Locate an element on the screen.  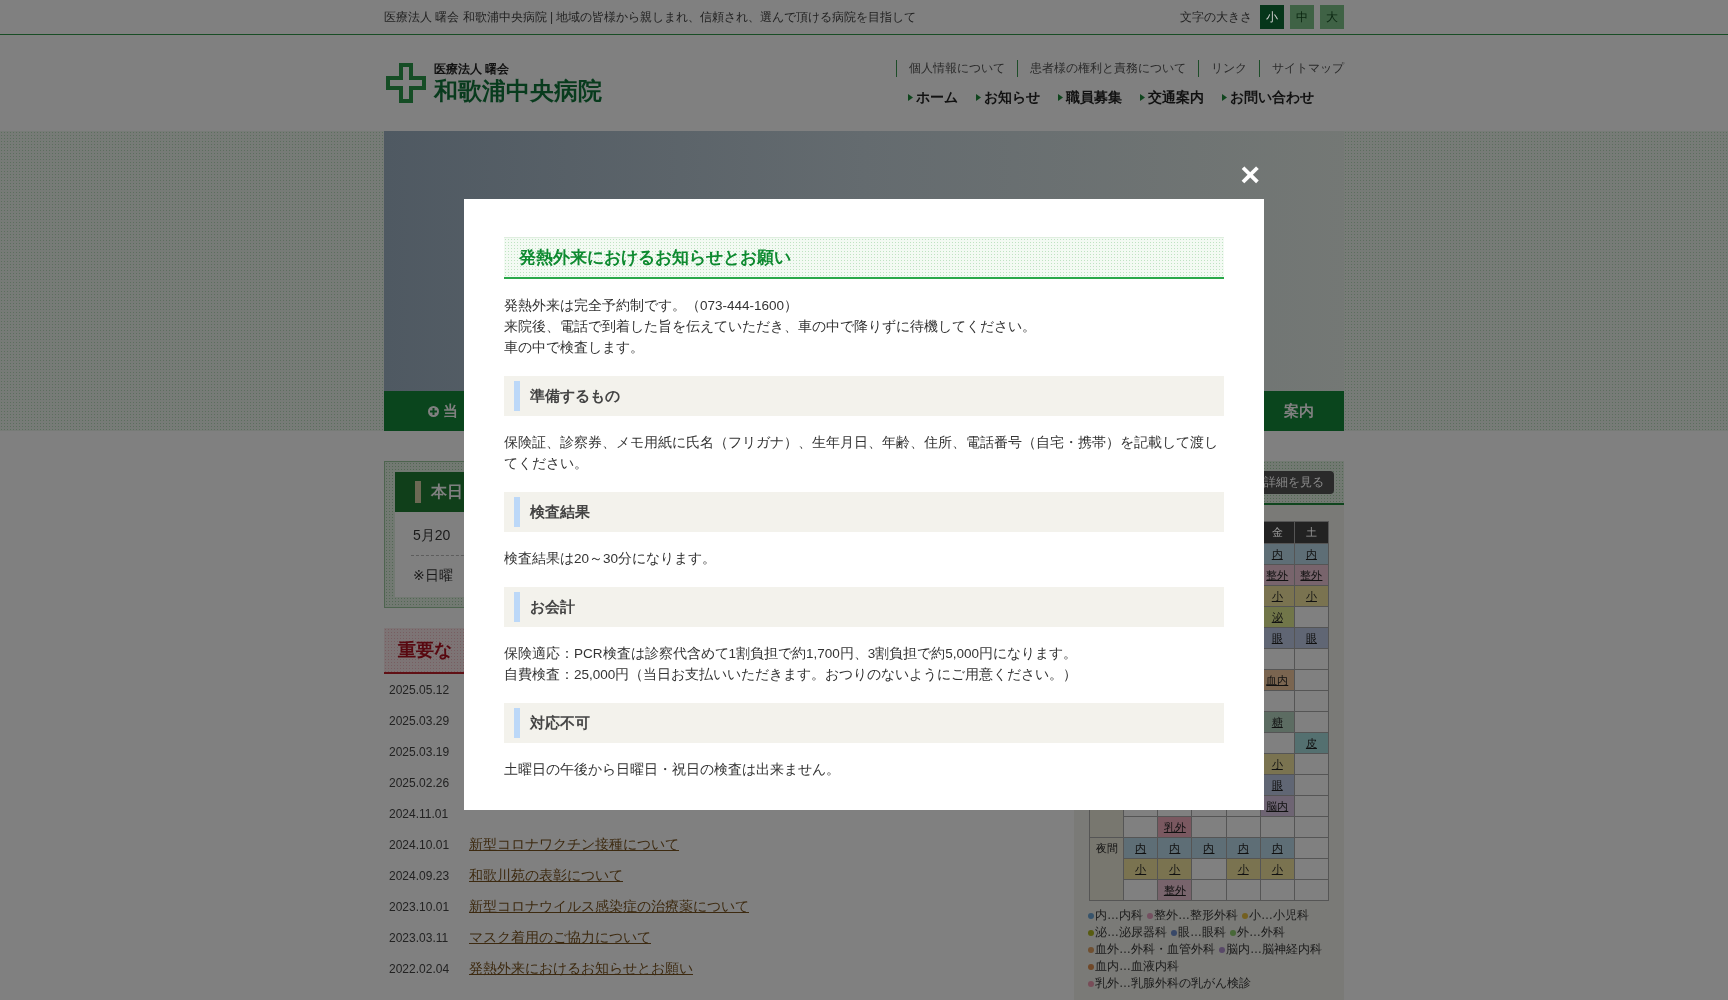
nav-link: 交通案内 is located at coordinates (1172, 97).